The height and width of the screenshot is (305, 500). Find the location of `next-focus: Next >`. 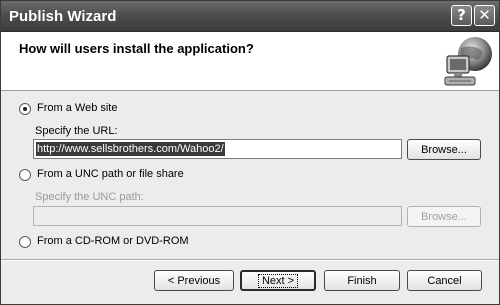

next-focus: Next > is located at coordinates (278, 280).